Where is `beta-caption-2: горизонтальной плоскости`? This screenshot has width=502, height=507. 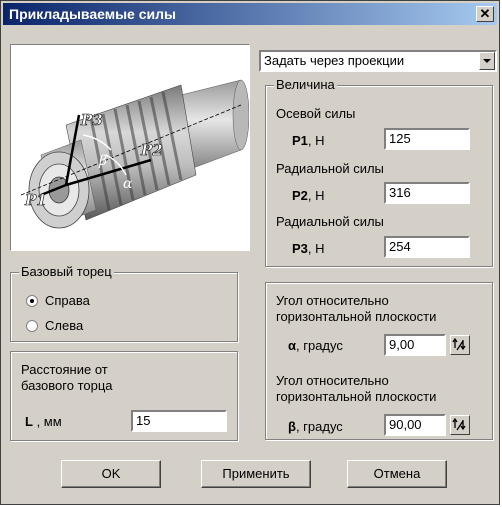
beta-caption-2: горизонтальной плоскости is located at coordinates (356, 396).